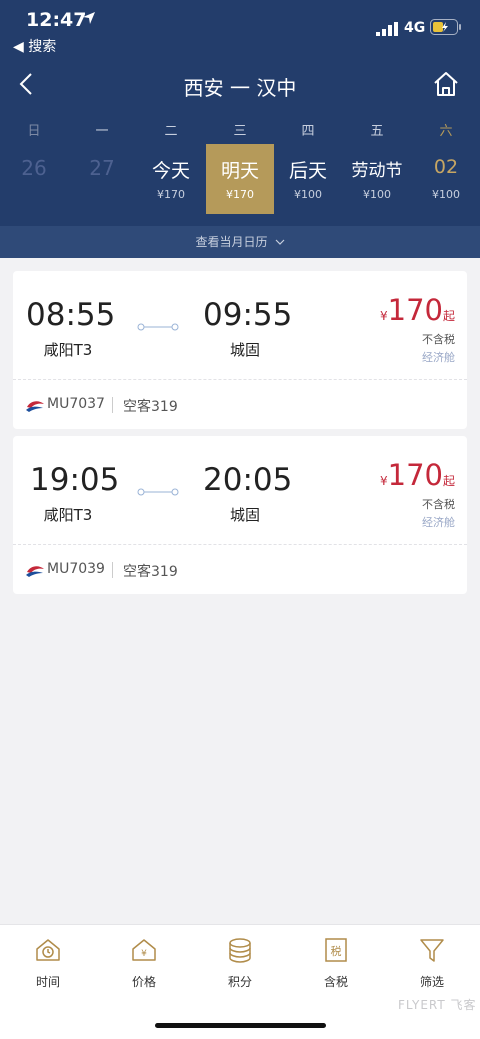  I want to click on date-cell-tomorrow-selected: 明天 ¥170, so click(240, 179).